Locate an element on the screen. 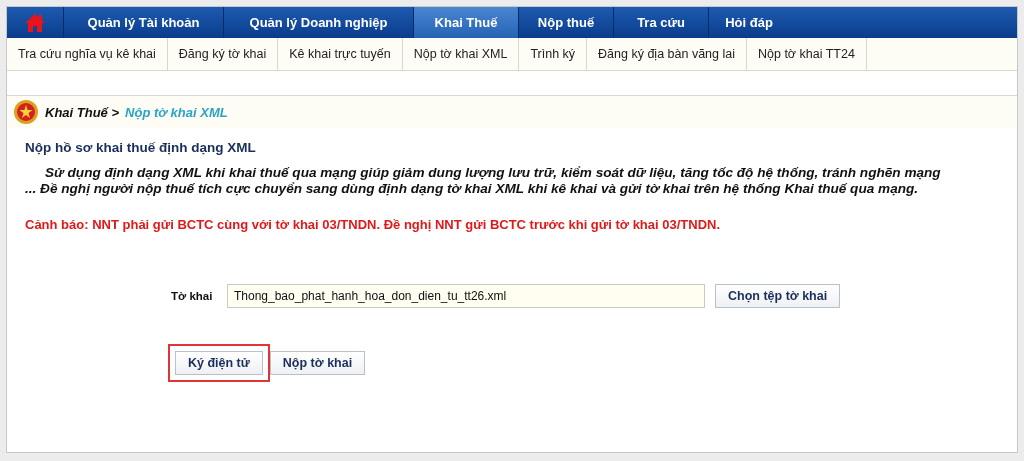 The height and width of the screenshot is (461, 1024). submenu-tab: Tra cứu nghĩa vụ kê khai is located at coordinates (87, 54).